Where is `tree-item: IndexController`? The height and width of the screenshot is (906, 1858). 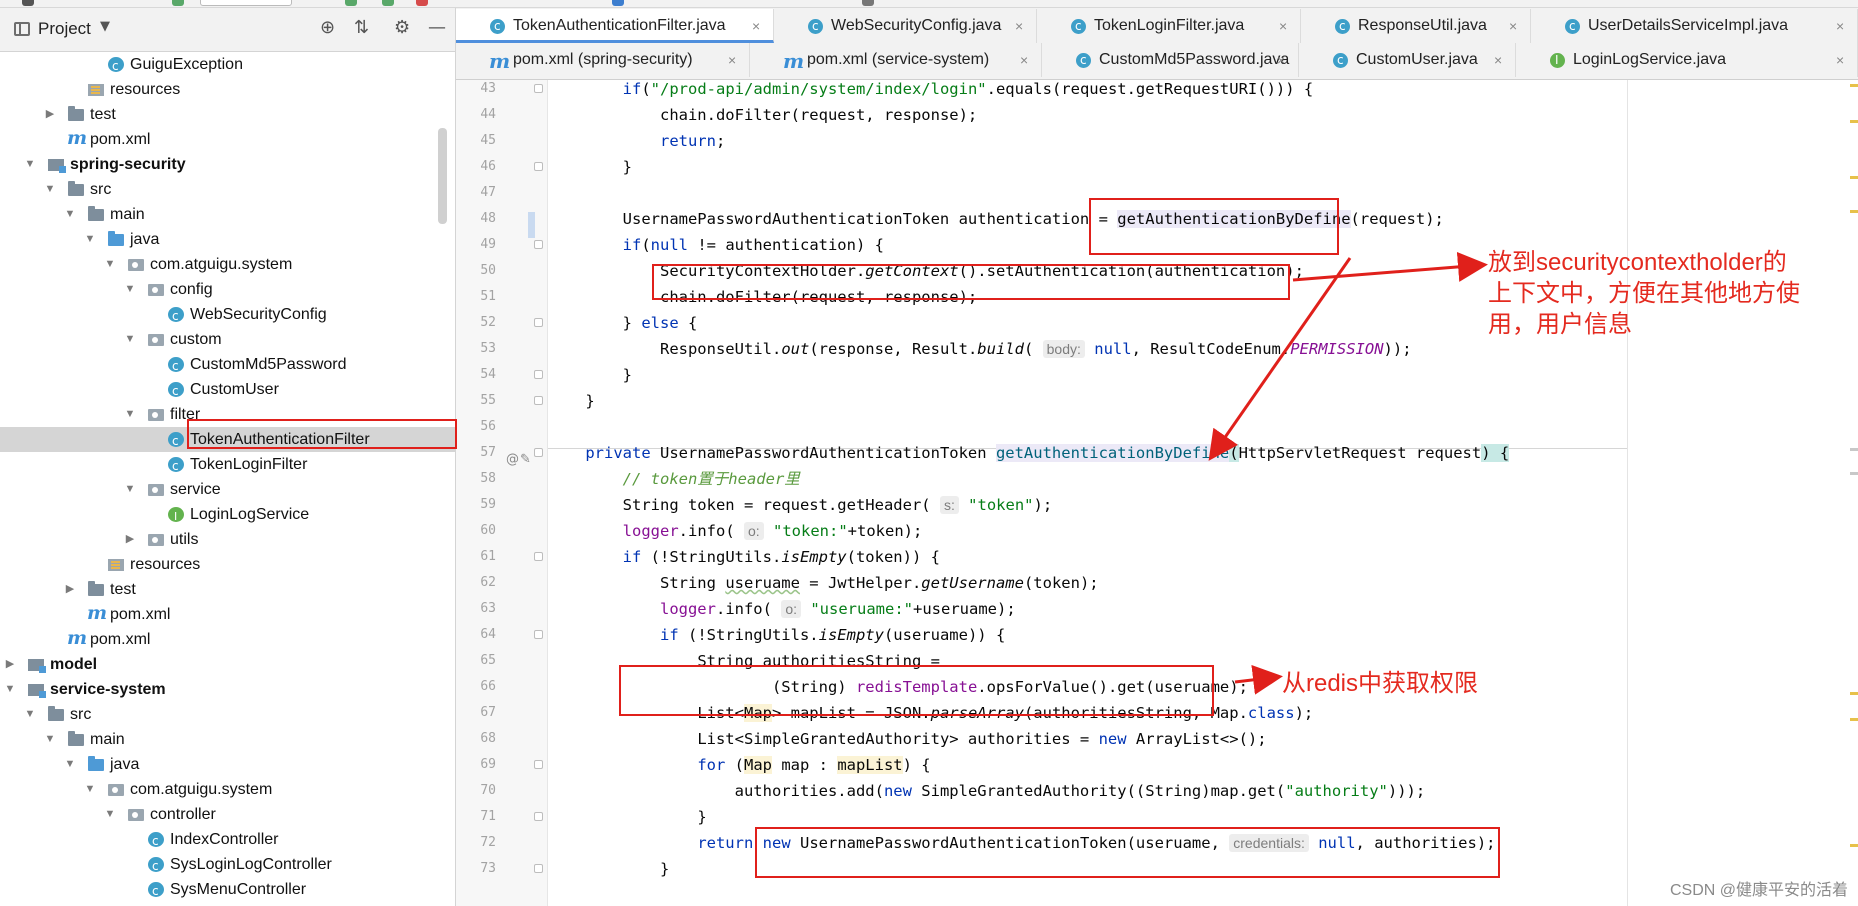 tree-item: IndexController is located at coordinates (227, 840).